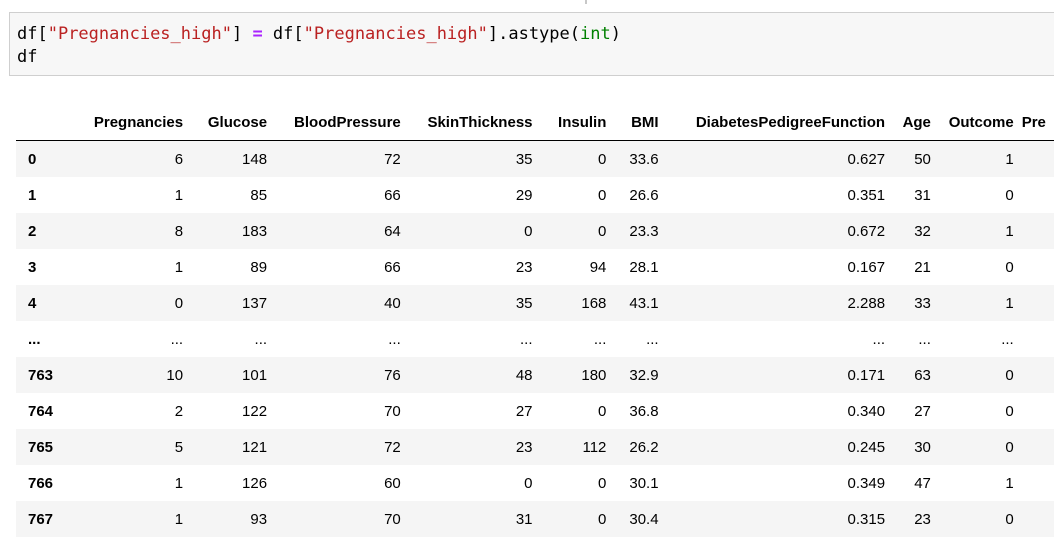  What do you see at coordinates (255, 159) in the screenshot?
I see `table-cell: 148` at bounding box center [255, 159].